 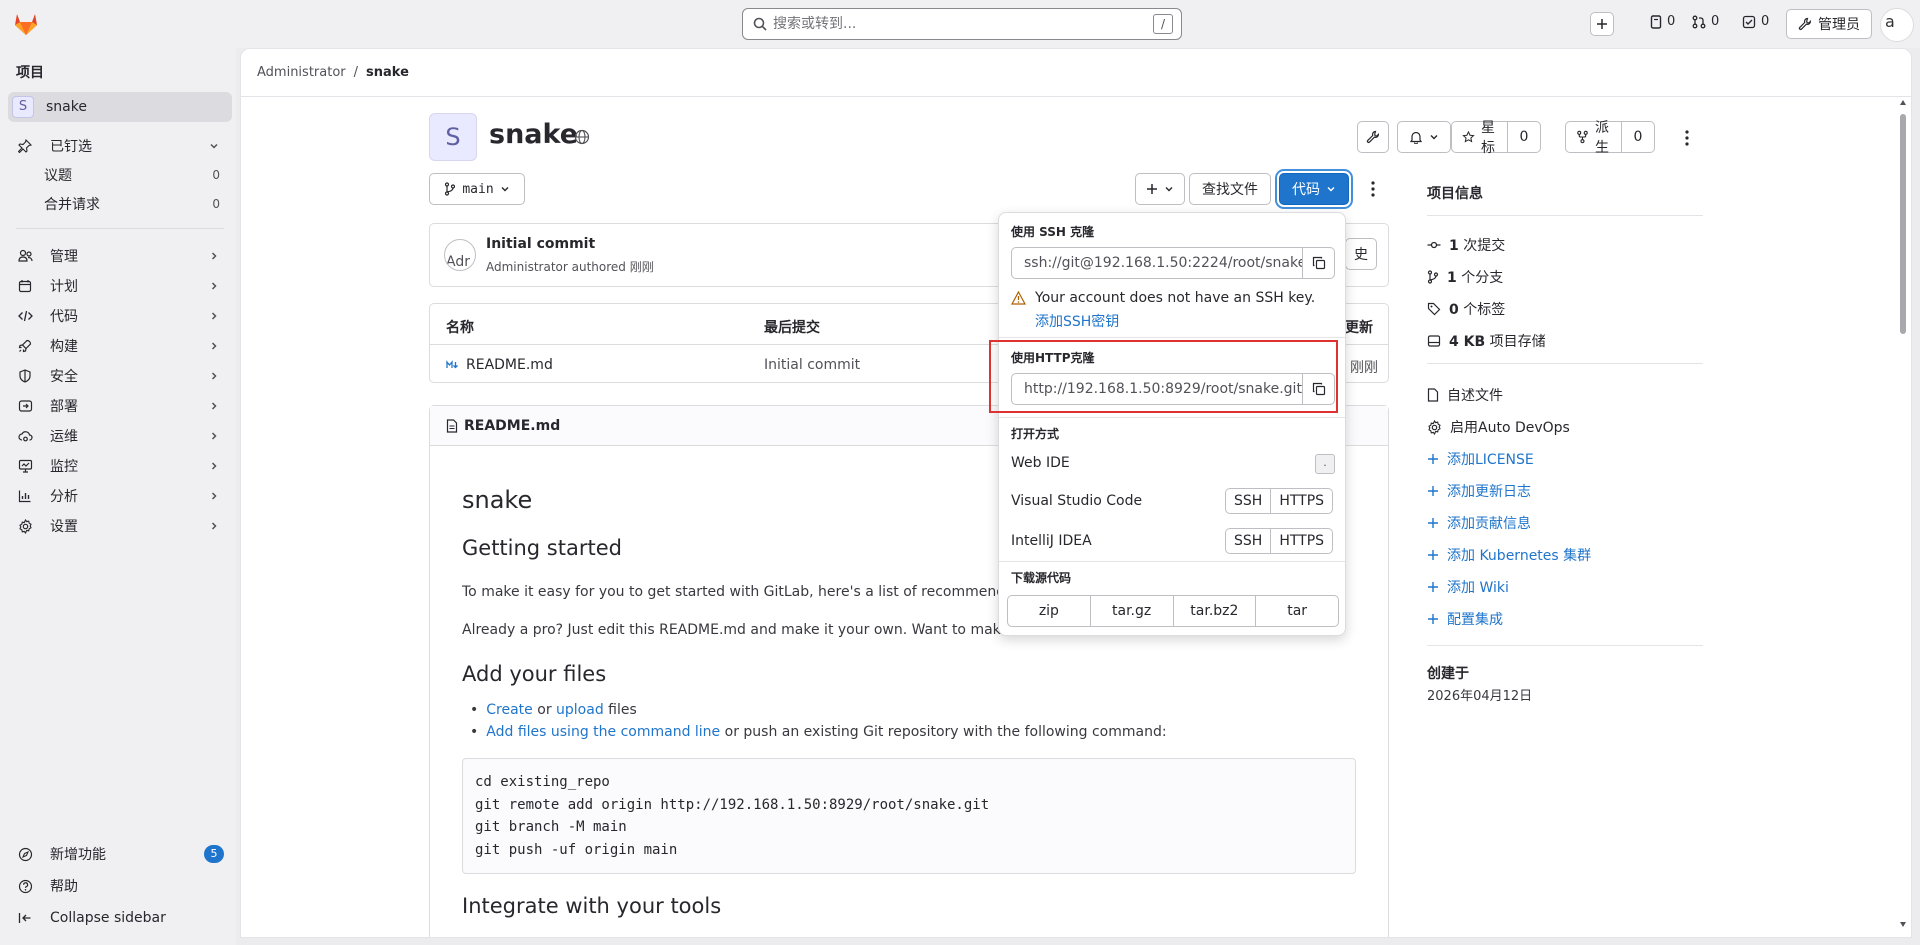 I want to click on branches-stat: 1 个分支, so click(x=1465, y=277).